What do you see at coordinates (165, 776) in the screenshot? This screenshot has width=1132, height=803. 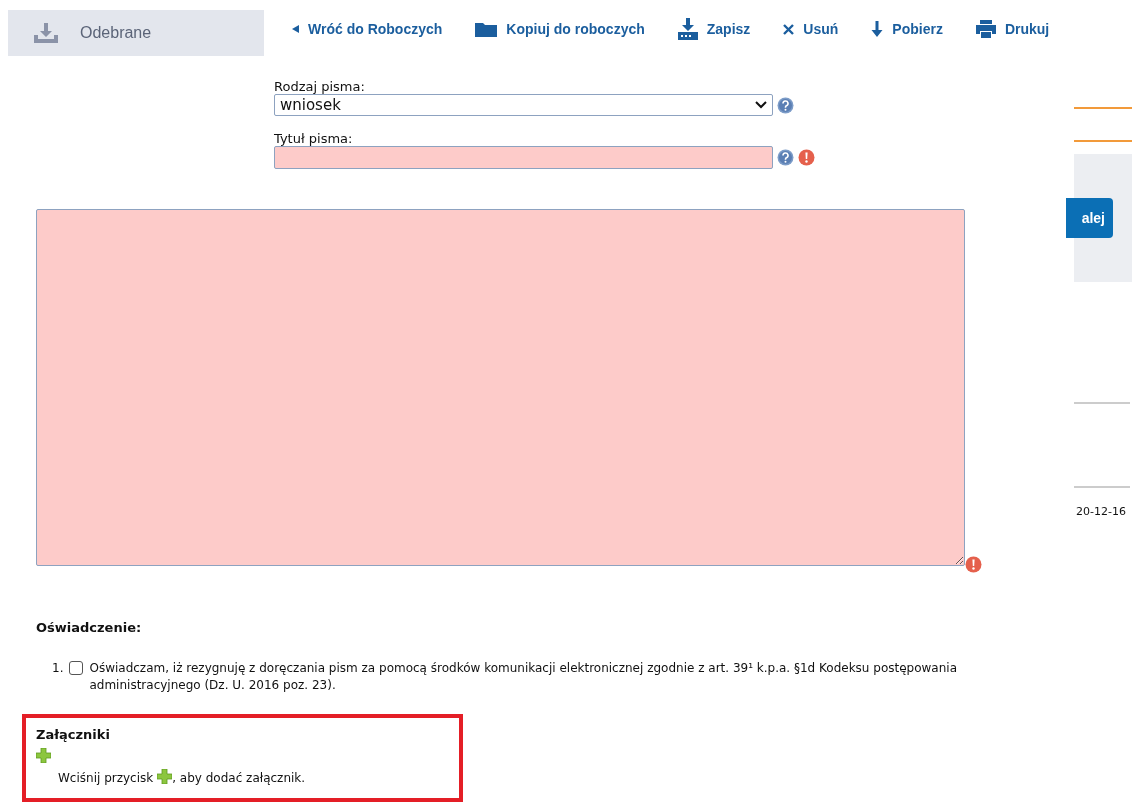 I see `plus-icon` at bounding box center [165, 776].